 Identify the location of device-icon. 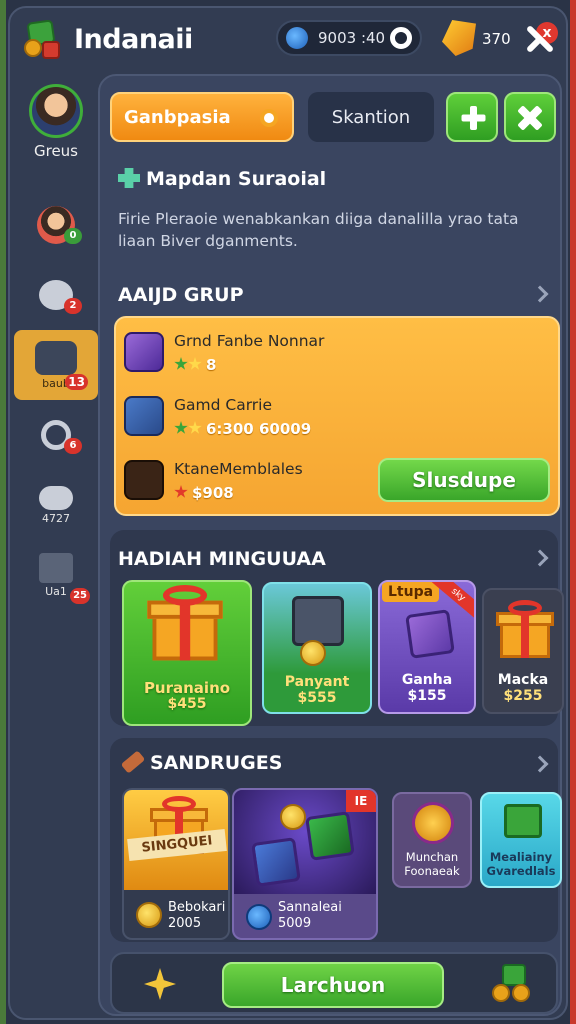
(318, 621).